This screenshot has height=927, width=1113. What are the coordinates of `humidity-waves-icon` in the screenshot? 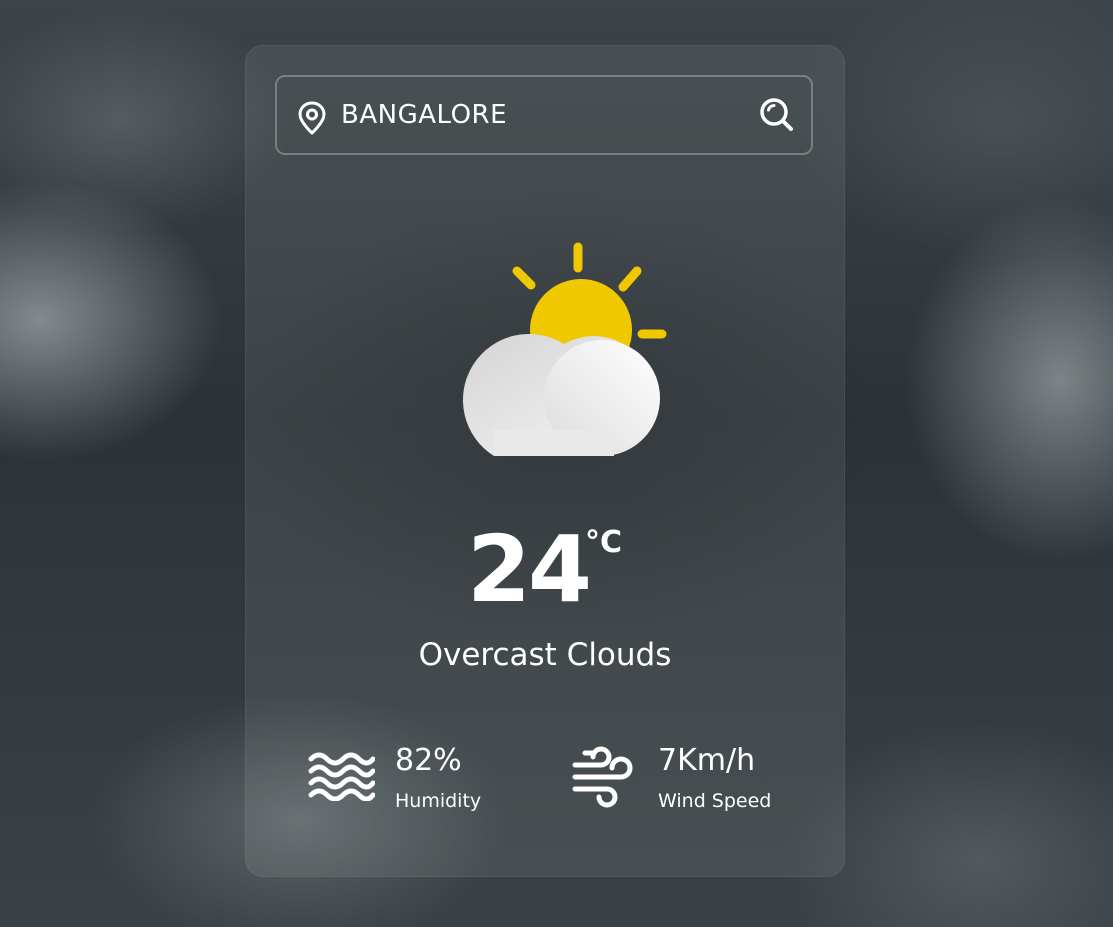 It's located at (341, 776).